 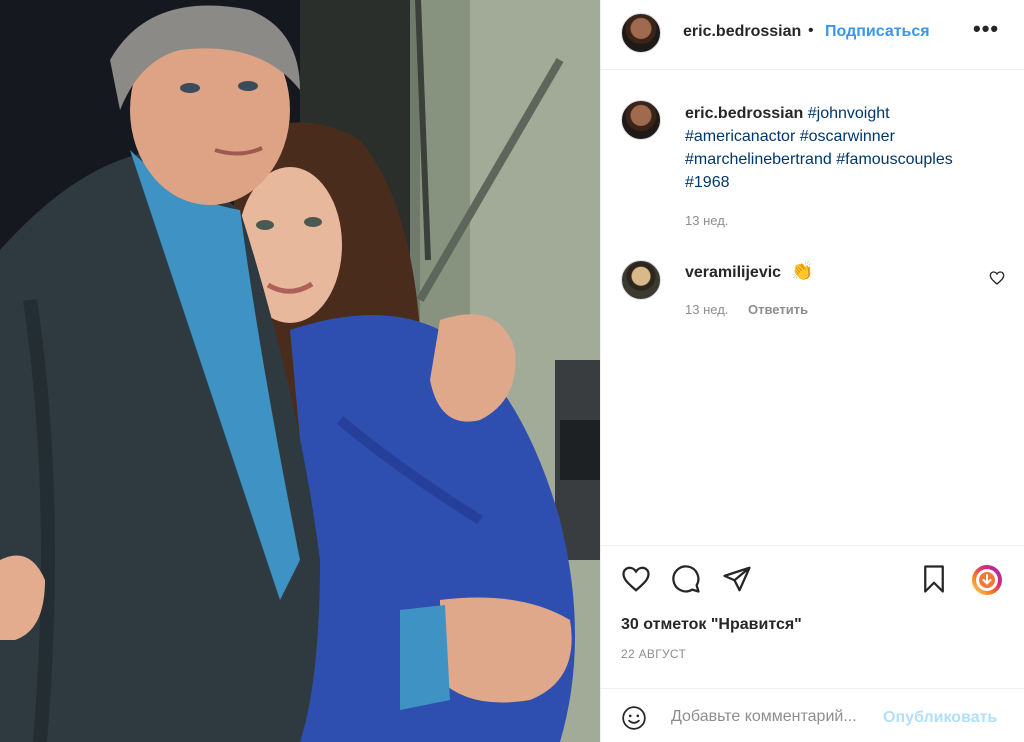 What do you see at coordinates (733, 273) in the screenshot?
I see `commenter-username: veramilijevic` at bounding box center [733, 273].